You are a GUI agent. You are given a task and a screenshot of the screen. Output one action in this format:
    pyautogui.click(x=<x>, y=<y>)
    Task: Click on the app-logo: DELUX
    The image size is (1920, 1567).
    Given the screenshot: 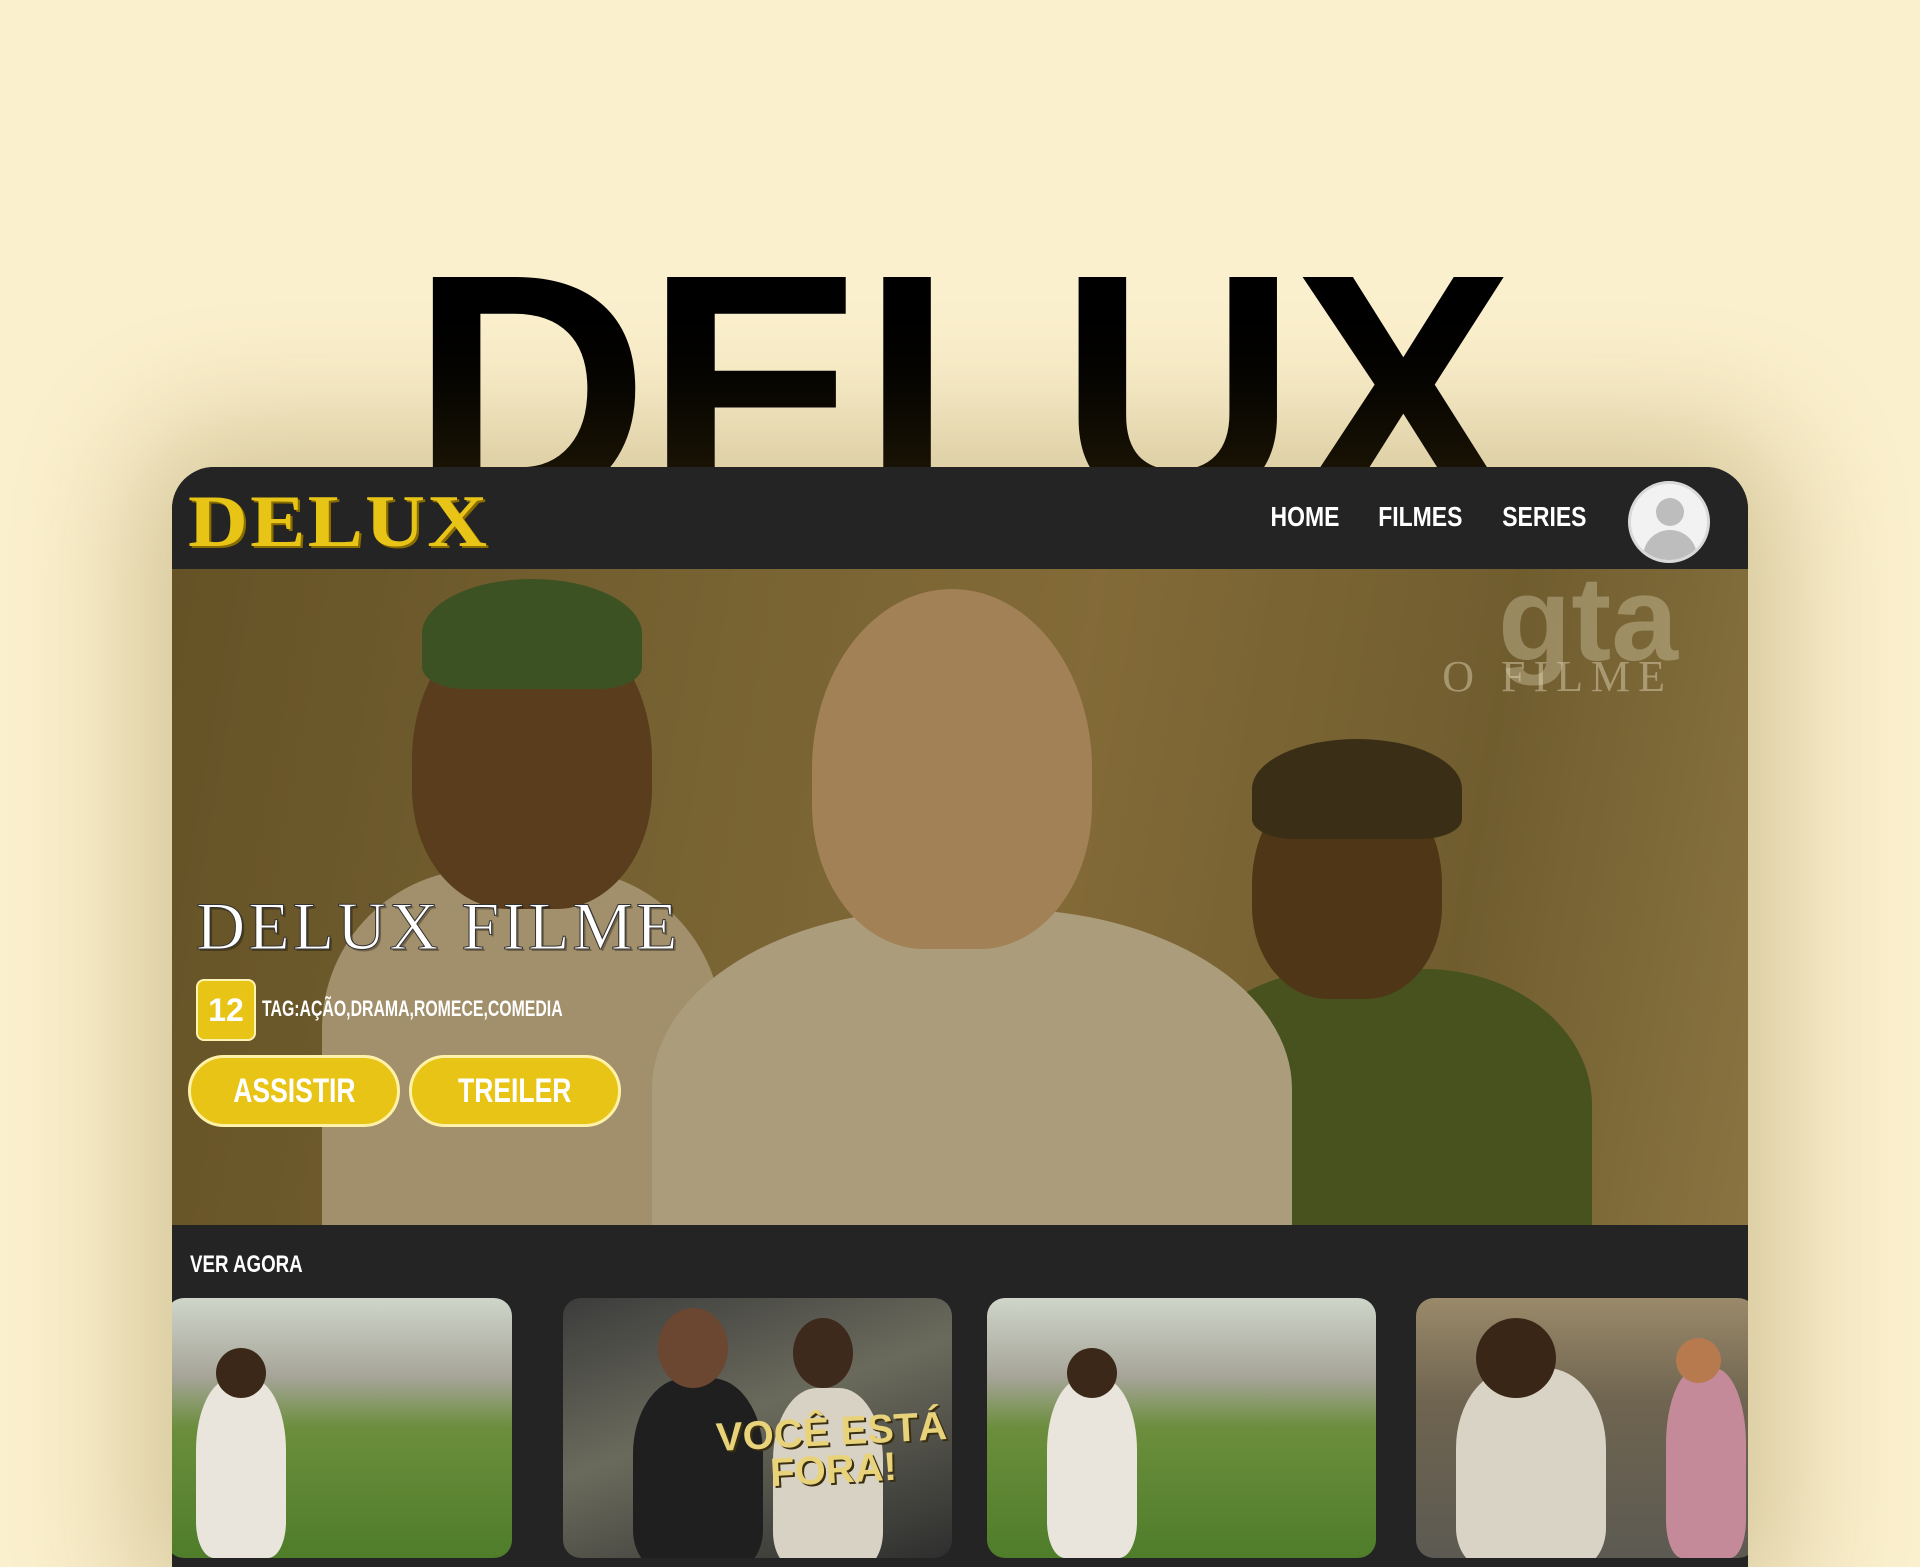 What is the action you would take?
    pyautogui.click(x=338, y=522)
    